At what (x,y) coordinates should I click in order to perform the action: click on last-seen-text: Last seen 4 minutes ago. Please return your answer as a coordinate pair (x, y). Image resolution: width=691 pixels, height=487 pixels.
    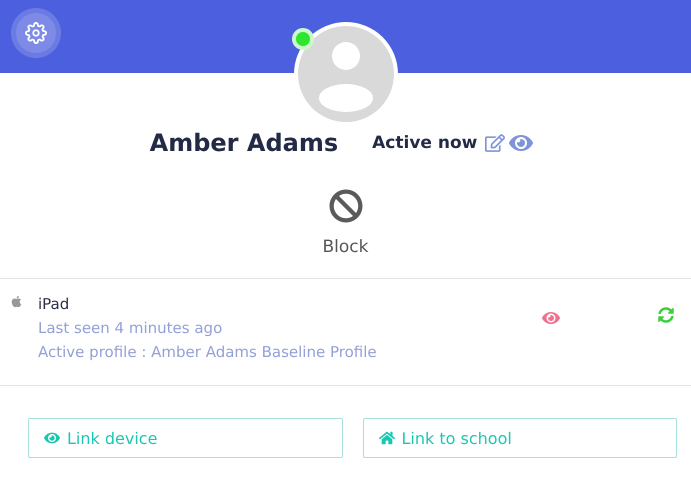
    Looking at the image, I should click on (131, 328).